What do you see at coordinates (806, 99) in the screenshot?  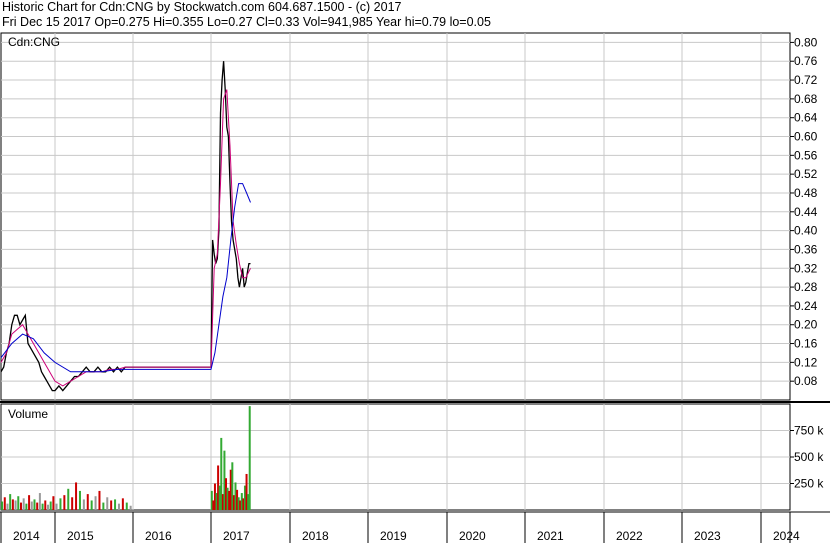 I see `price-tick-label: 0.68` at bounding box center [806, 99].